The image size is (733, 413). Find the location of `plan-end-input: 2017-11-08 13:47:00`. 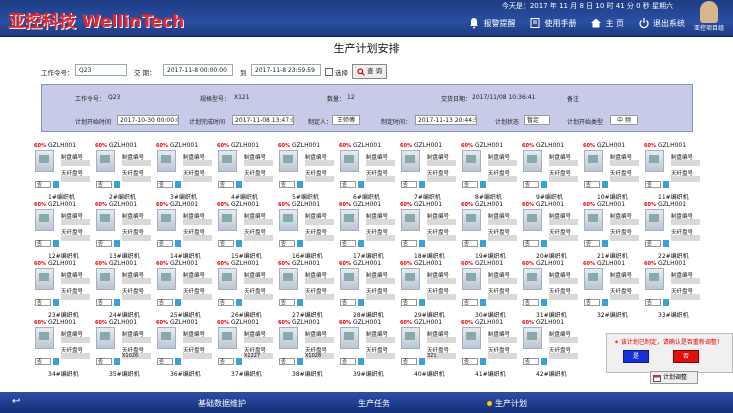

plan-end-input: 2017-11-08 13:47:00 is located at coordinates (263, 120).